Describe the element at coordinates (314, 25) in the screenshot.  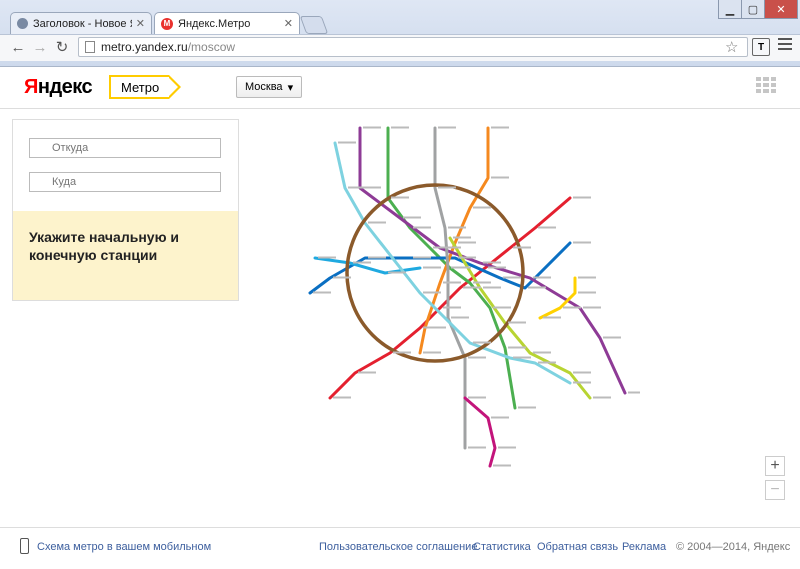
I see `new-tab-button` at that location.